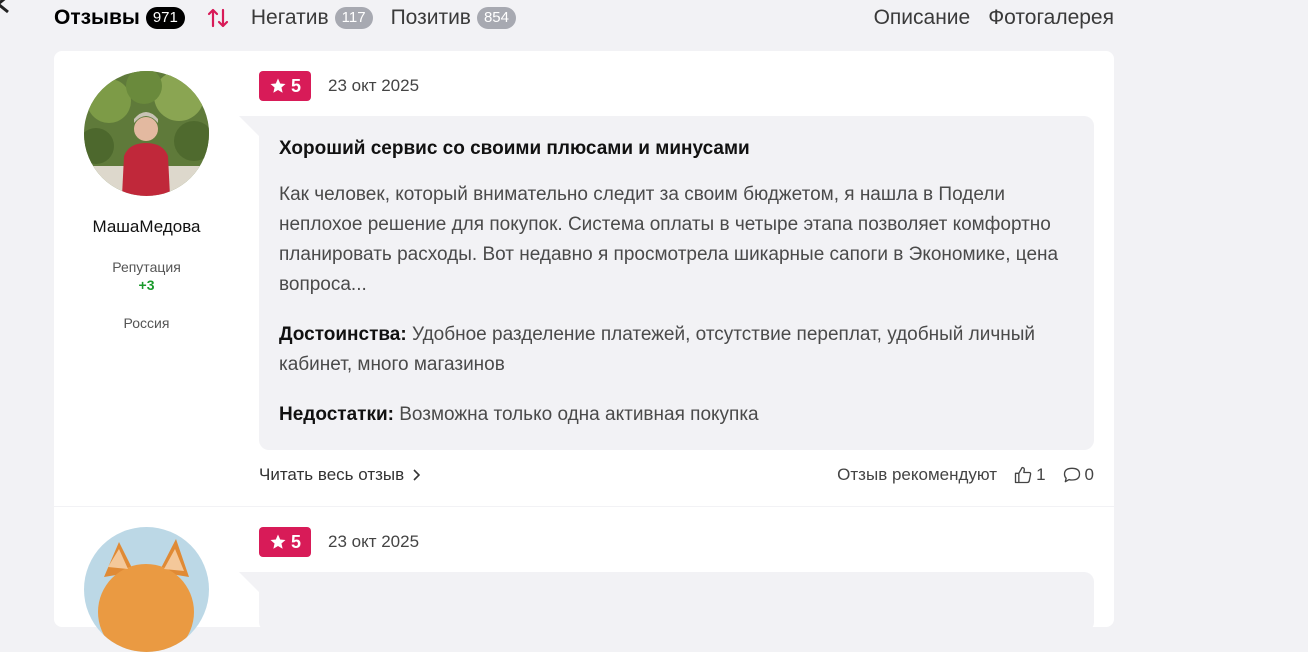 Image resolution: width=1308 pixels, height=652 pixels. What do you see at coordinates (146, 285) in the screenshot?
I see `reputation-value: +3` at bounding box center [146, 285].